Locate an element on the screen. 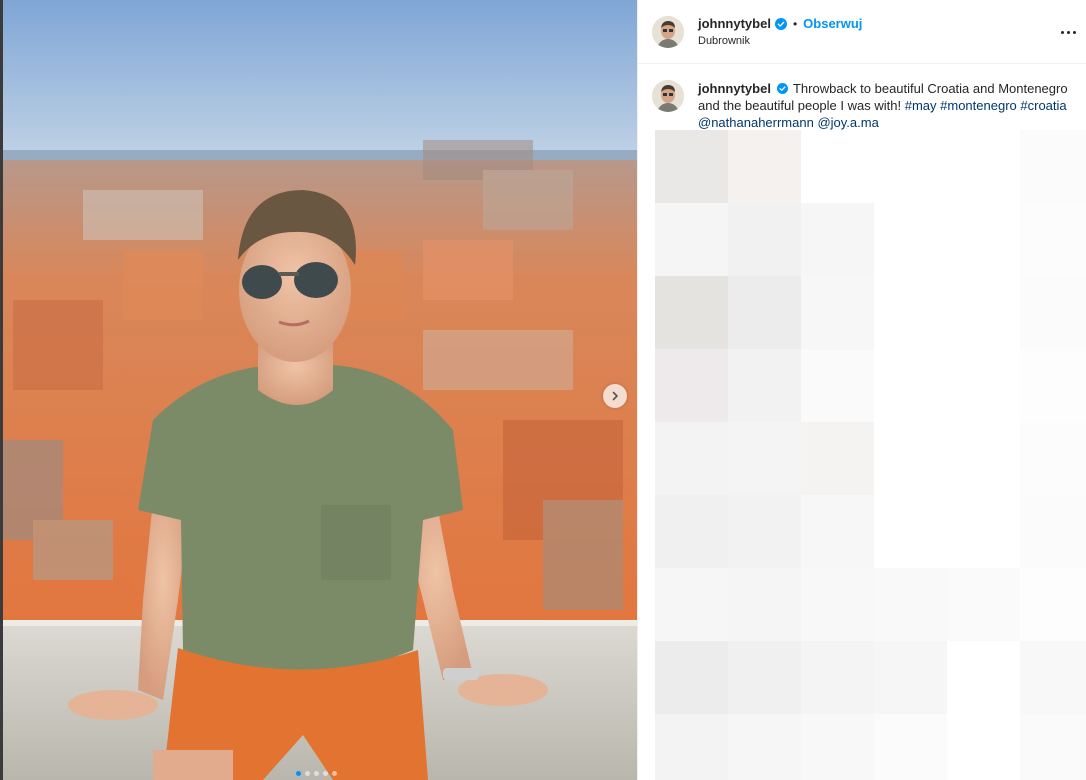 This screenshot has width=1086, height=780. caption-username: johnnytybel is located at coordinates (734, 88).